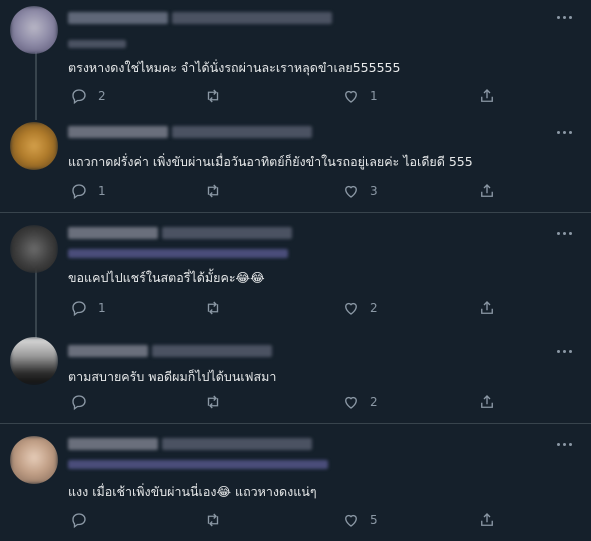 This screenshot has height=541, width=591. Describe the element at coordinates (374, 191) in the screenshot. I see `like-count: 3` at that location.